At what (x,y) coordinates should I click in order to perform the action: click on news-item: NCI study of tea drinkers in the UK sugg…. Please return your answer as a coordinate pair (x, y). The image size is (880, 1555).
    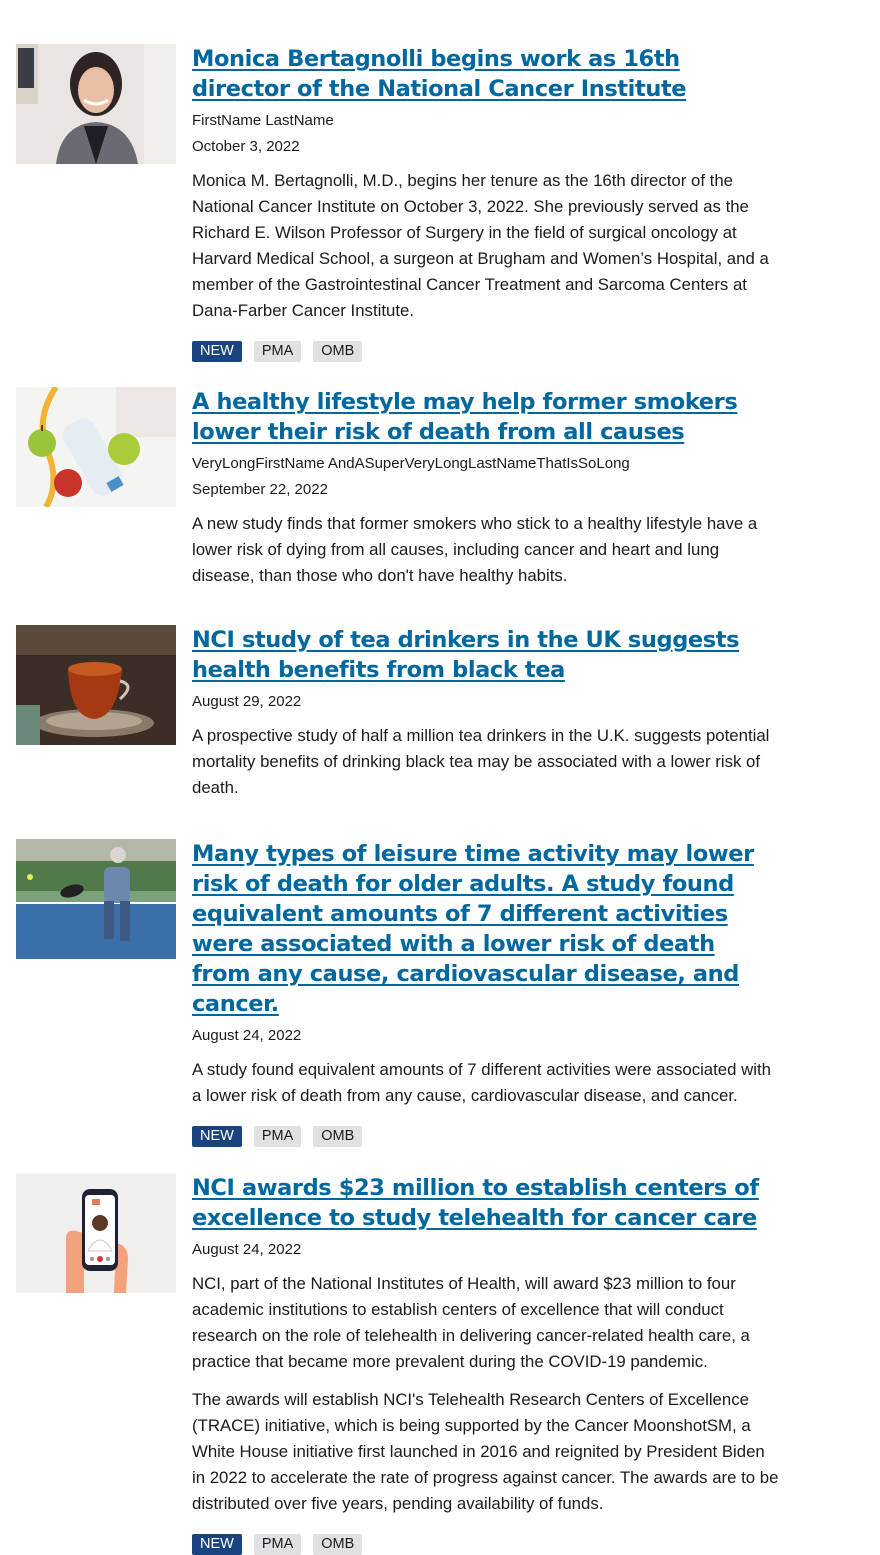
    Looking at the image, I should click on (398, 713).